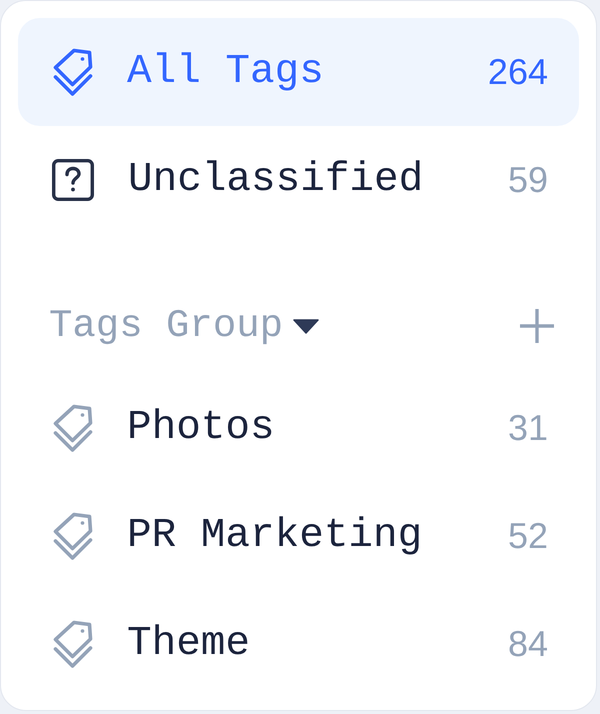 The height and width of the screenshot is (714, 600). I want to click on item-label: PR Marketing, so click(274, 536).